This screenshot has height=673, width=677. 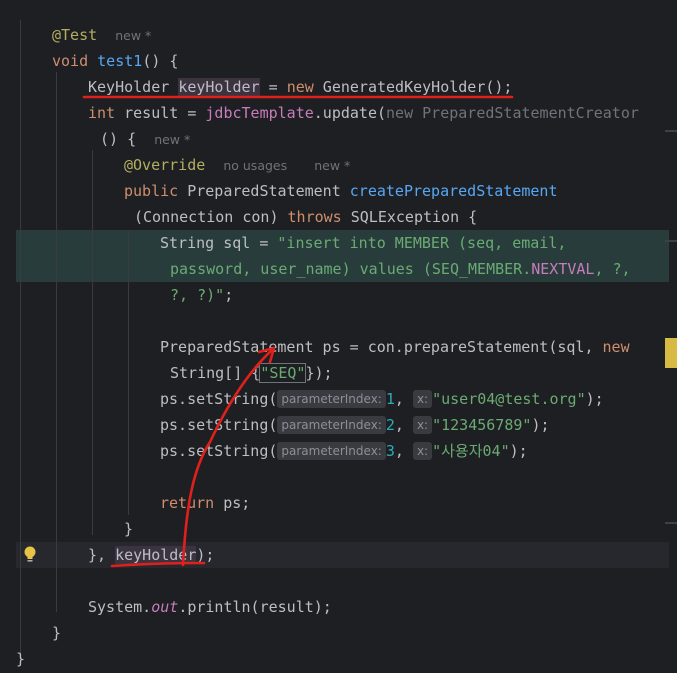 I want to click on code-line: (Connection con) throws SQLException {, so click(x=305, y=217).